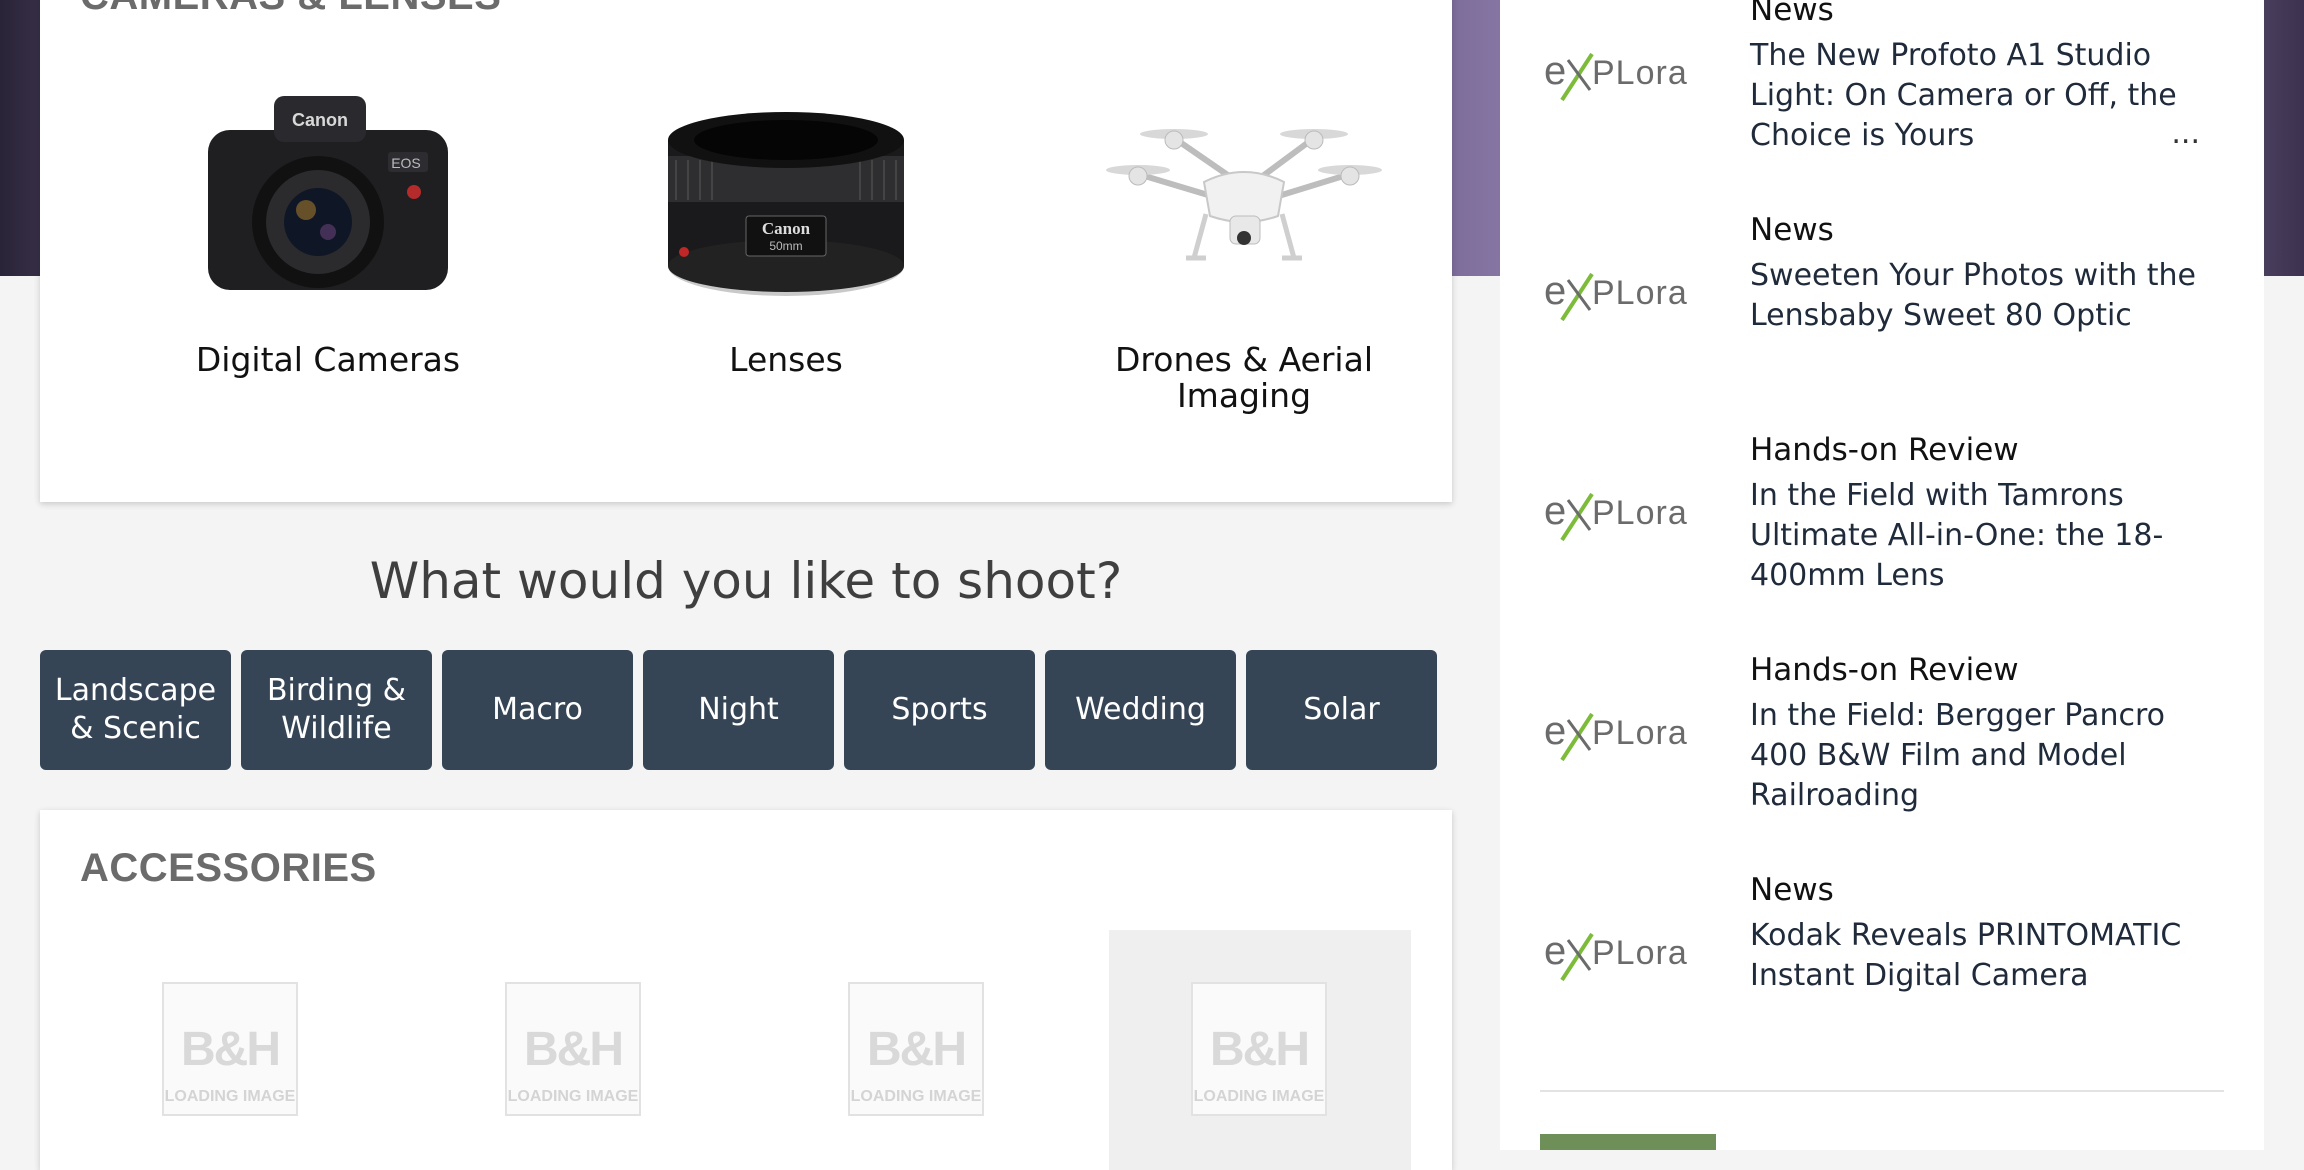 The width and height of the screenshot is (2304, 1170). Describe the element at coordinates (738, 710) in the screenshot. I see `shoot-button-night: Night` at that location.